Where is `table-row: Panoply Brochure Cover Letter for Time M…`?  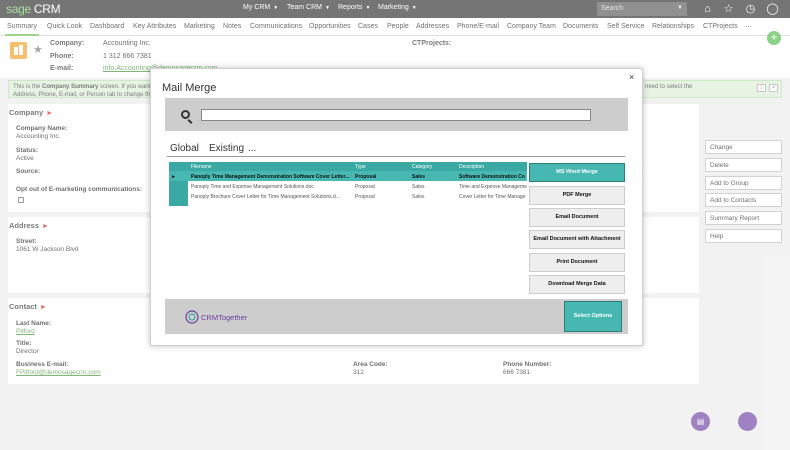 table-row: Panoply Brochure Cover Letter for Time M… is located at coordinates (348, 196).